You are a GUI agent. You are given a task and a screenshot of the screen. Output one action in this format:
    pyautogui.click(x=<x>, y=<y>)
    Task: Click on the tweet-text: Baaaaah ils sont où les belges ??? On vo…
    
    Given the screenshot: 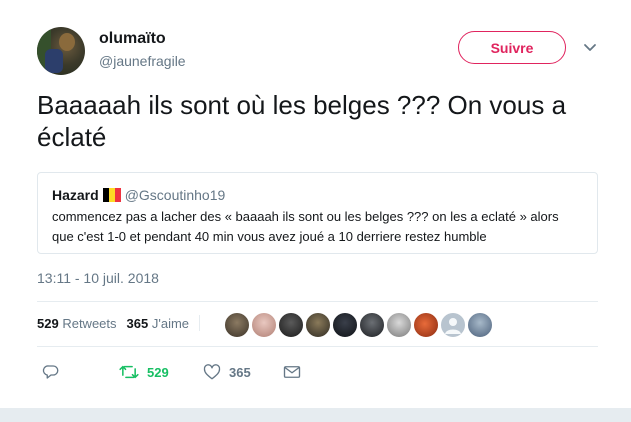 What is the action you would take?
    pyautogui.click(x=302, y=121)
    